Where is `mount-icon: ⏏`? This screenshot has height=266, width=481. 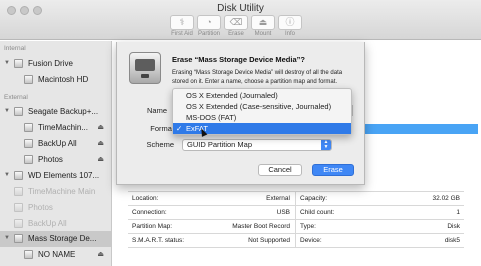
mount-icon: ⏏ is located at coordinates (263, 22).